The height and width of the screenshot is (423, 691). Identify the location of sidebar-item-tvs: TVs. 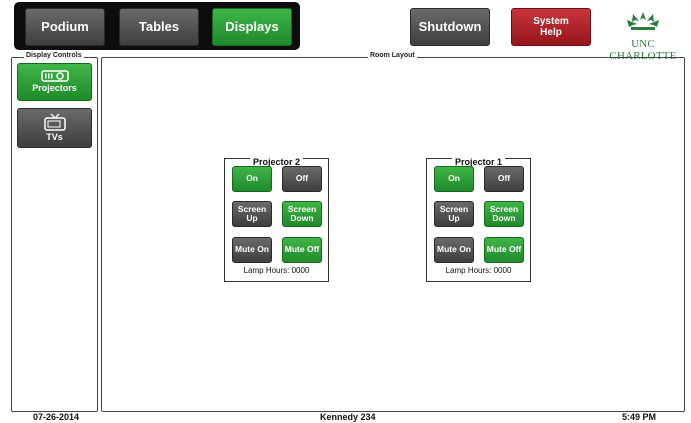
(54, 128).